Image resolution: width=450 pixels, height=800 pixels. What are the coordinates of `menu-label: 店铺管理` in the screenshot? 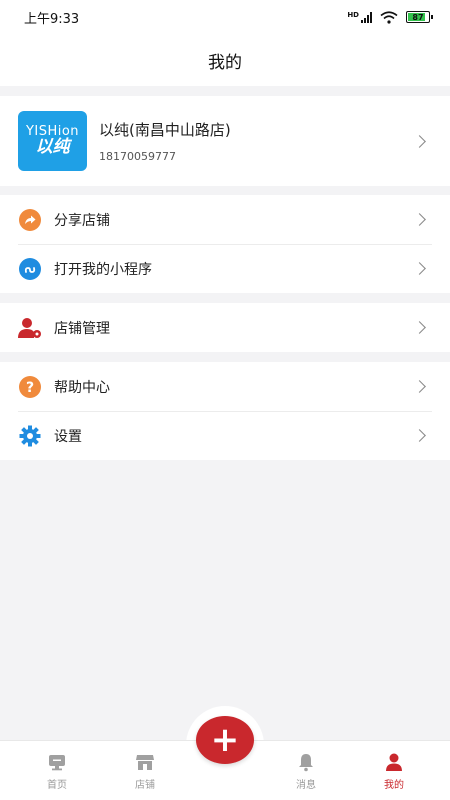 It's located at (82, 328).